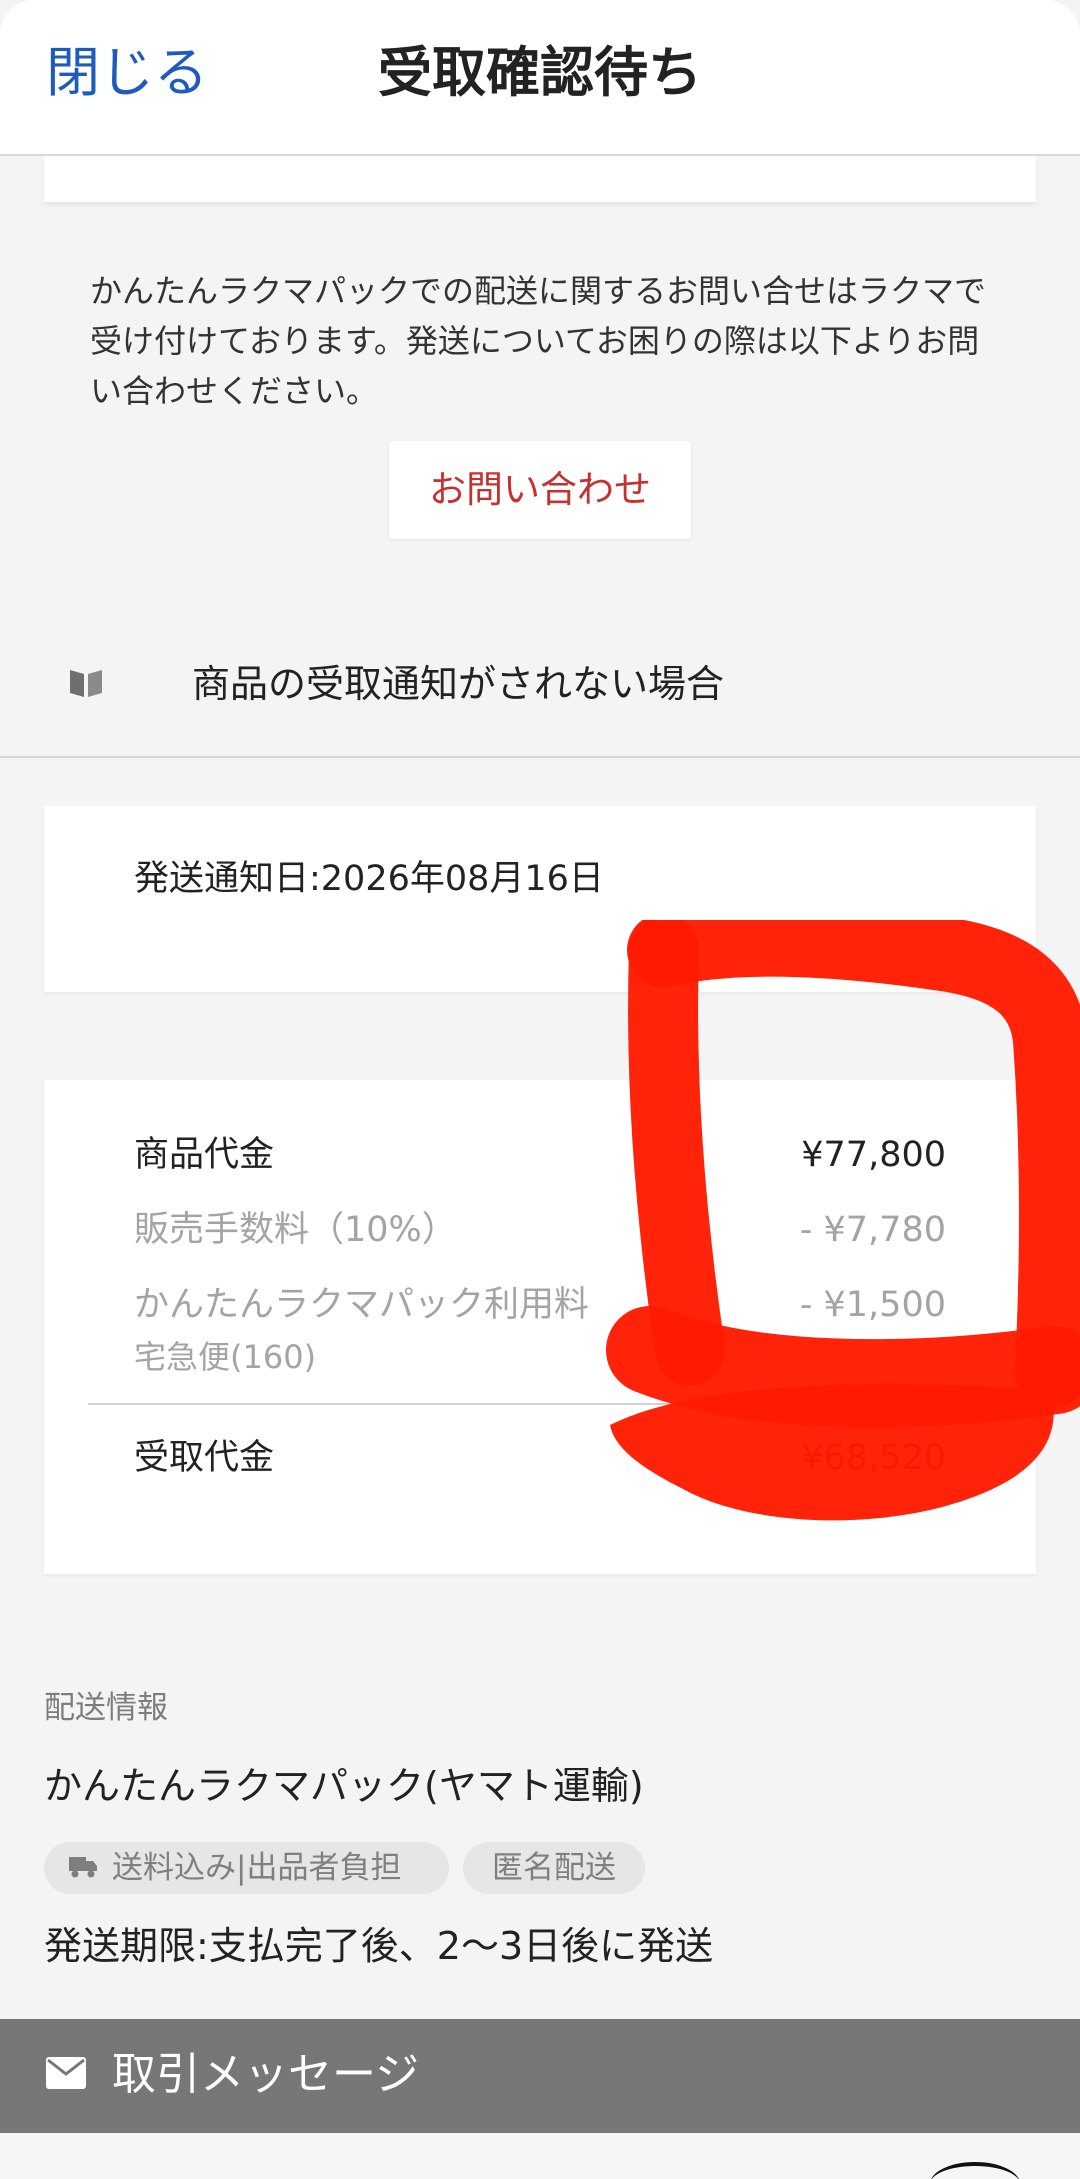 Image resolution: width=1080 pixels, height=2179 pixels. Describe the element at coordinates (344, 1786) in the screenshot. I see `shipping-method: かんたんラクマパック(ヤマト運輸)` at that location.